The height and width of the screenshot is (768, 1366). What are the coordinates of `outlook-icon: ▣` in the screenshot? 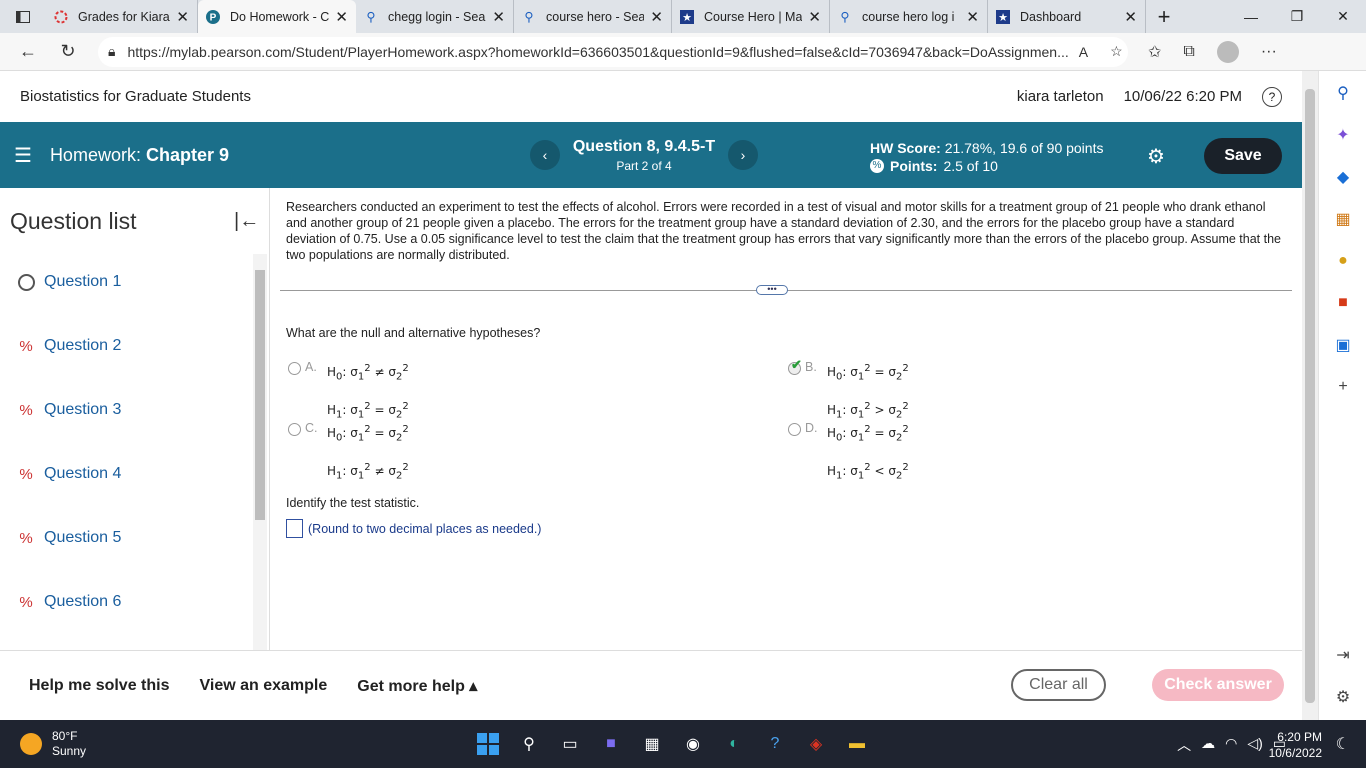 It's located at (1343, 345).